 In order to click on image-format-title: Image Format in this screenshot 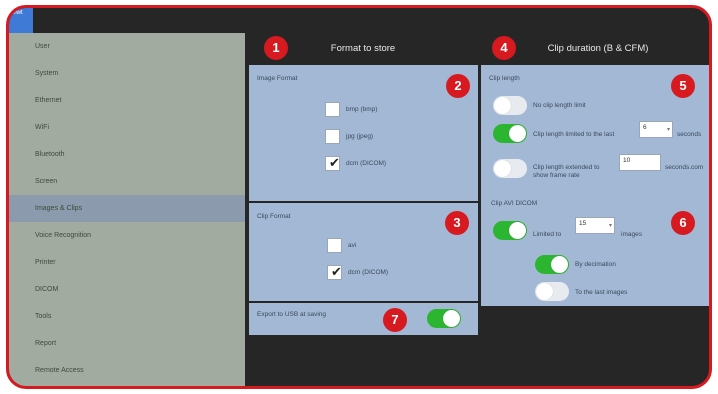, I will do `click(277, 78)`.